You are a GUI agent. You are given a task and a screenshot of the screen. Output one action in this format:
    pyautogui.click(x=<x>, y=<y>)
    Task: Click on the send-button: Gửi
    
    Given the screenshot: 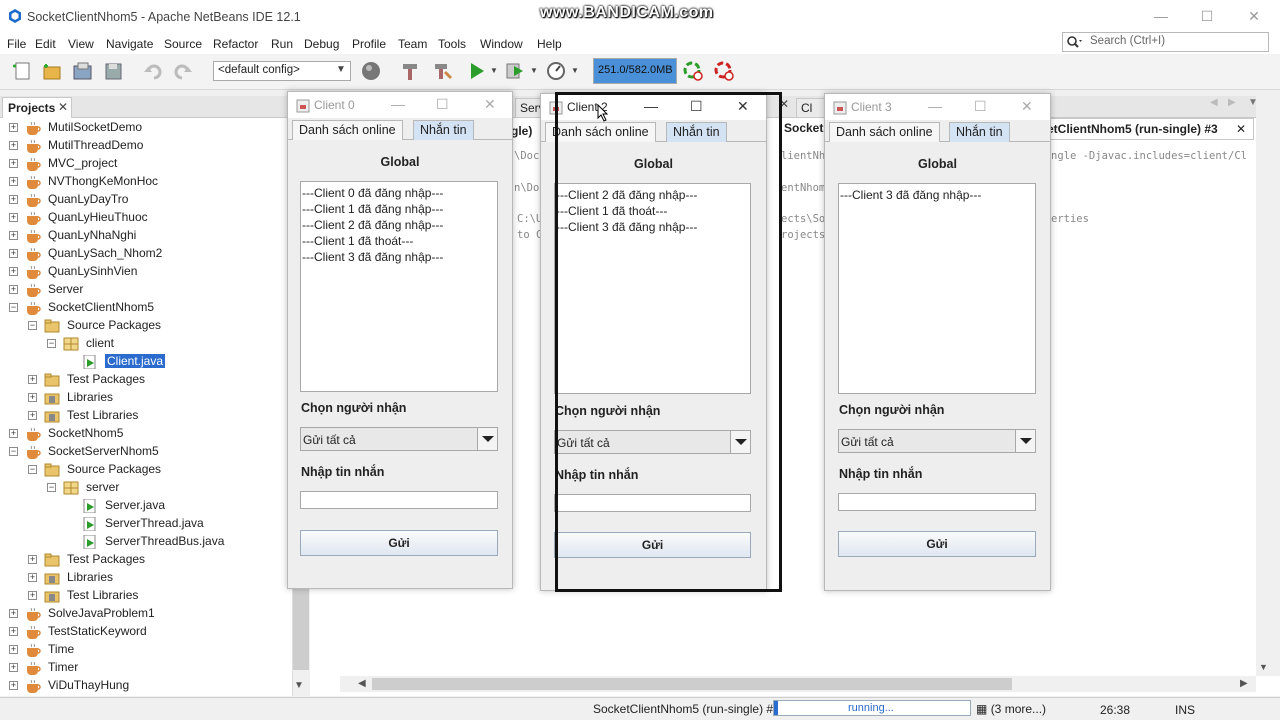 What is the action you would take?
    pyautogui.click(x=399, y=543)
    